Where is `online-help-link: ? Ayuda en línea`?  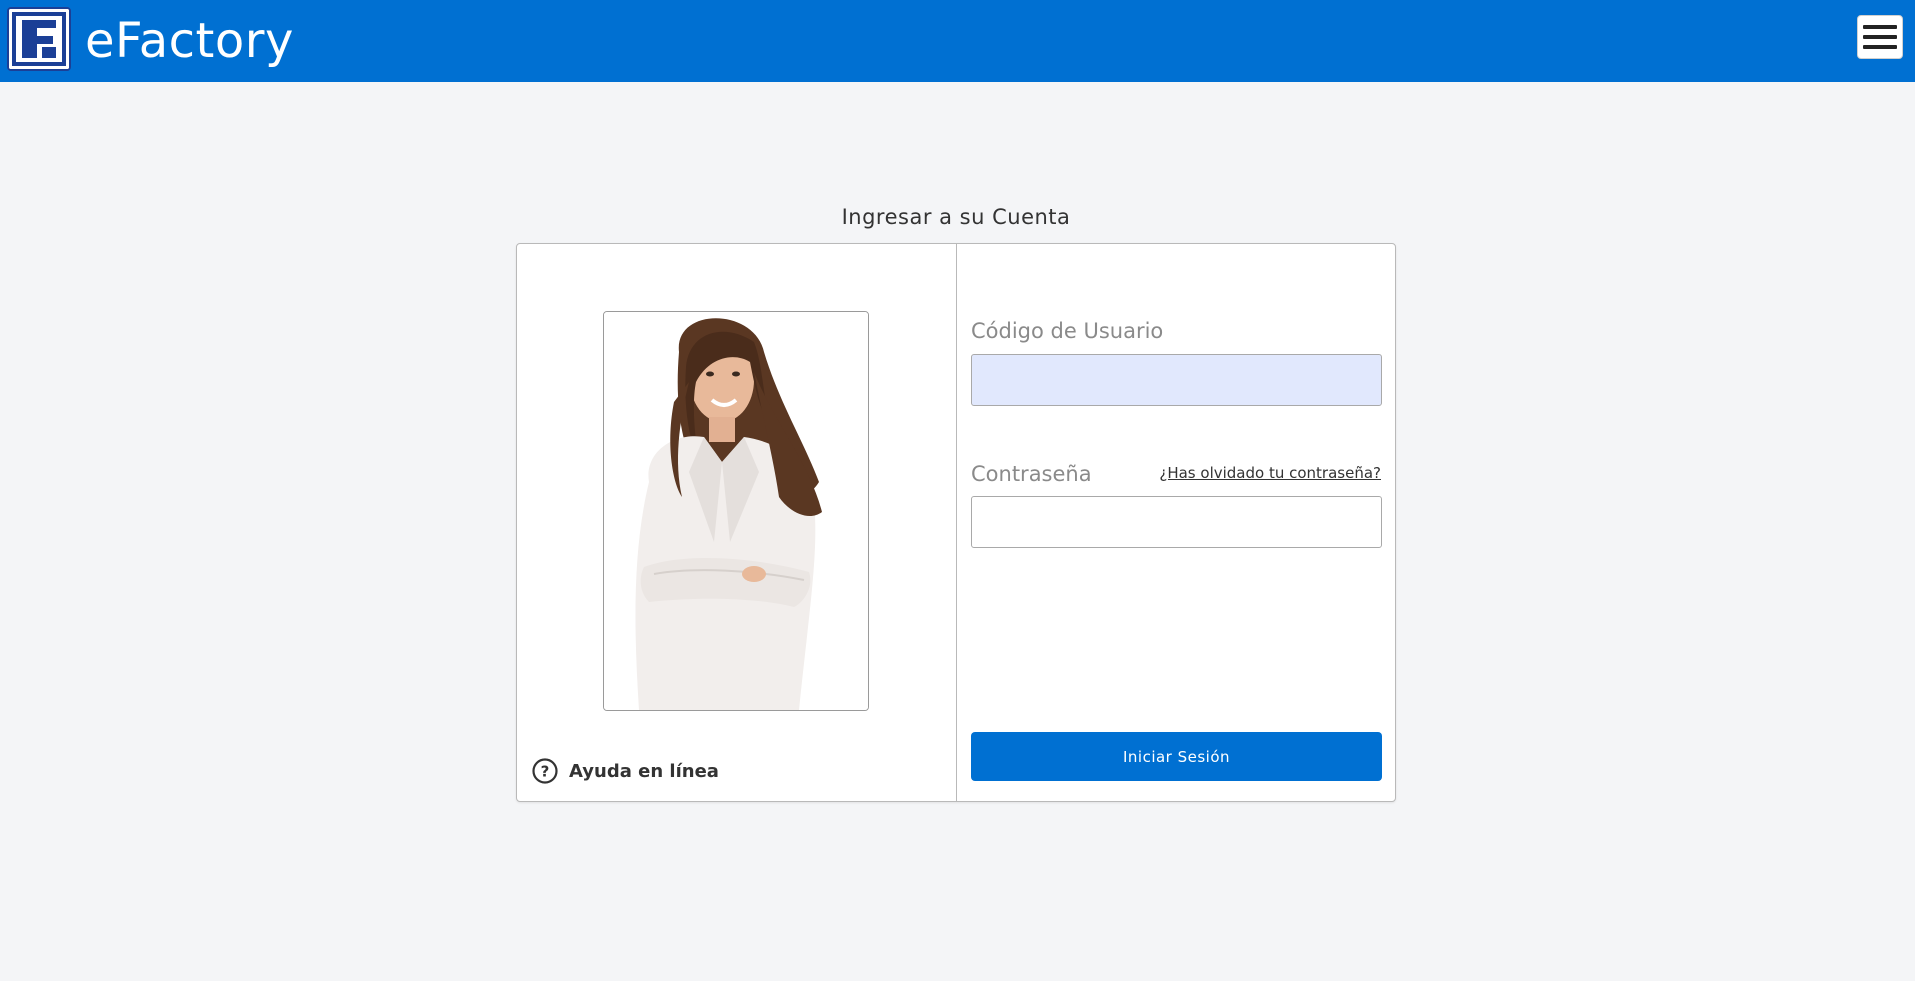 online-help-link: ? Ayuda en línea is located at coordinates (625, 771).